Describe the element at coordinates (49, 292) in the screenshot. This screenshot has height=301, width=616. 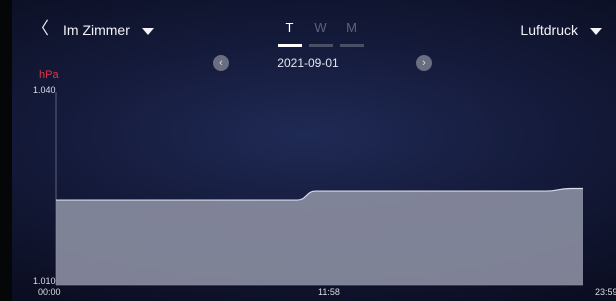
I see `x-tick-start: 00:00` at that location.